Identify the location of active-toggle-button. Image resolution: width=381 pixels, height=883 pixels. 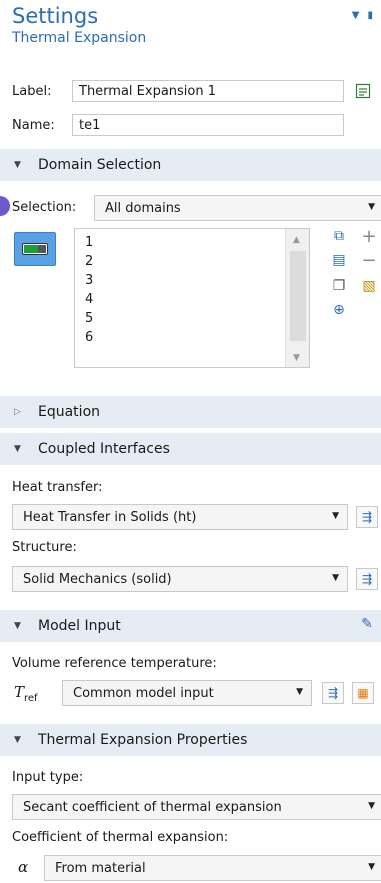
(35, 249).